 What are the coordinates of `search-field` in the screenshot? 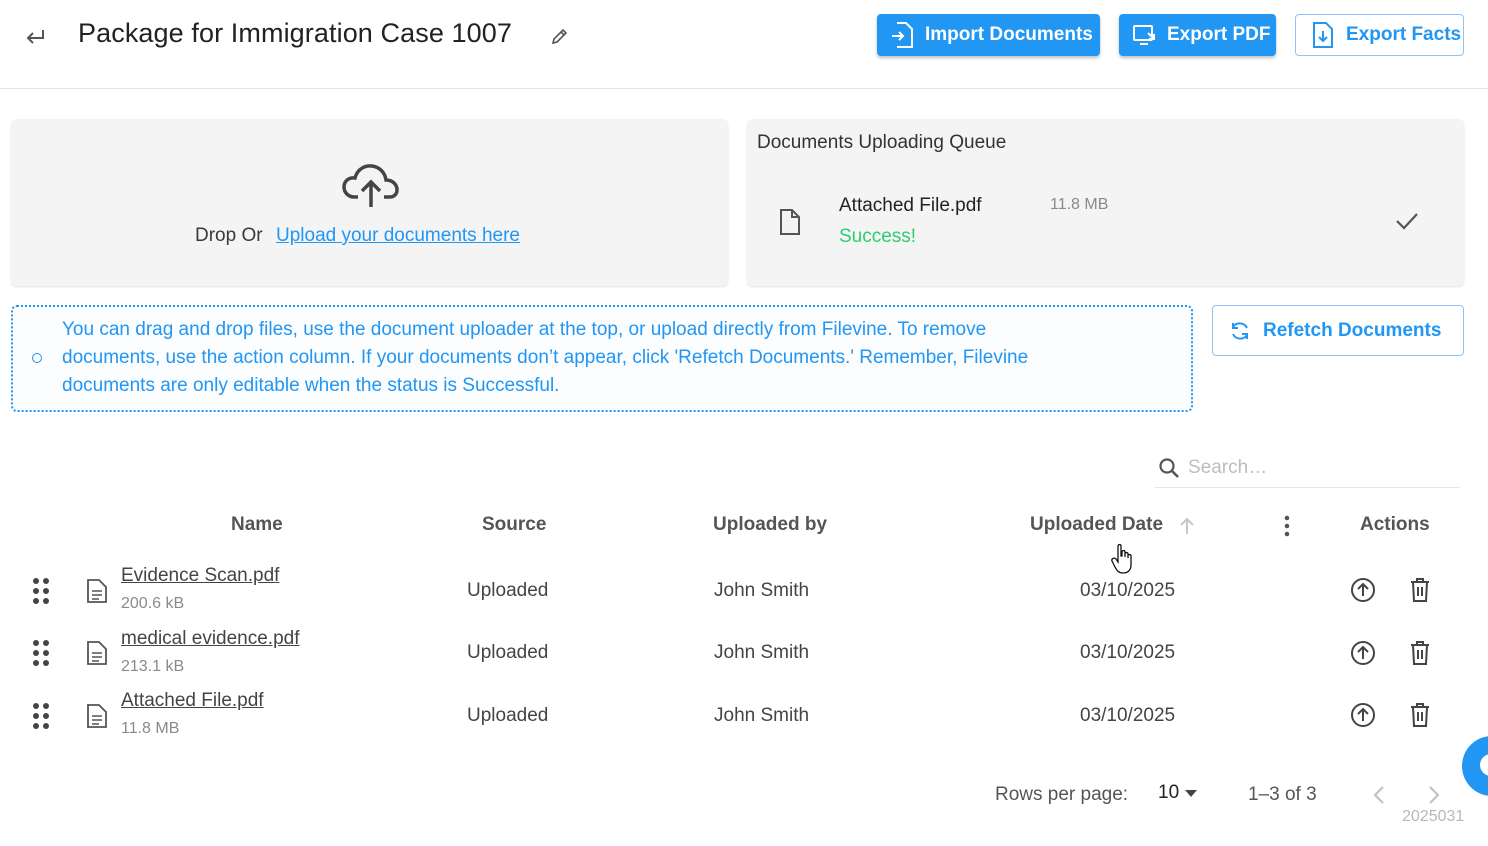 It's located at (1307, 468).